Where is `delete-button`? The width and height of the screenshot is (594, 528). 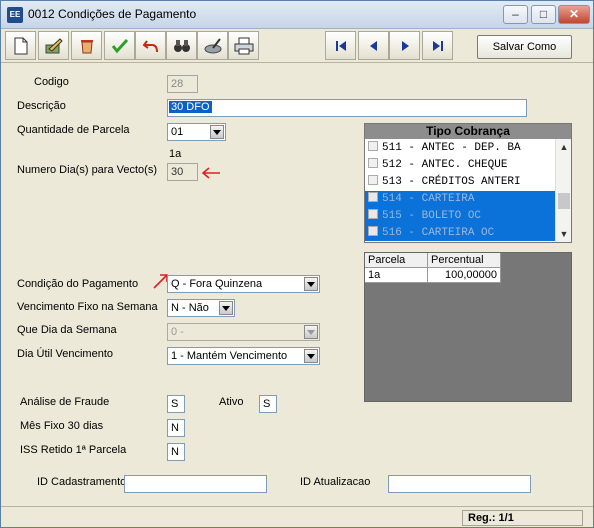 delete-button is located at coordinates (86, 45).